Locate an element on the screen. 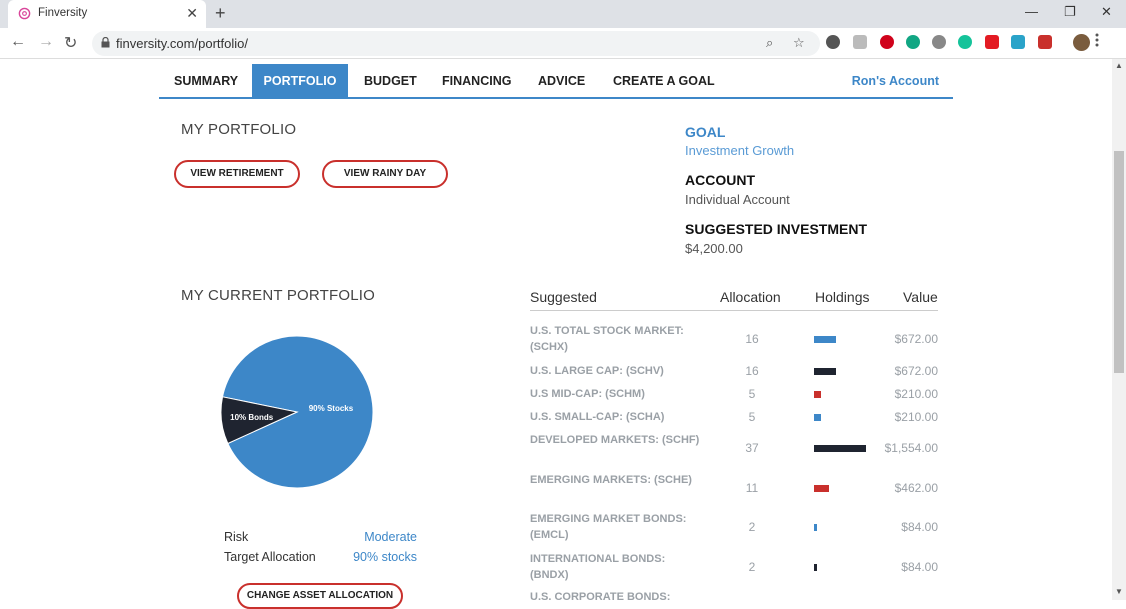  scroll-thumb is located at coordinates (1119, 262).